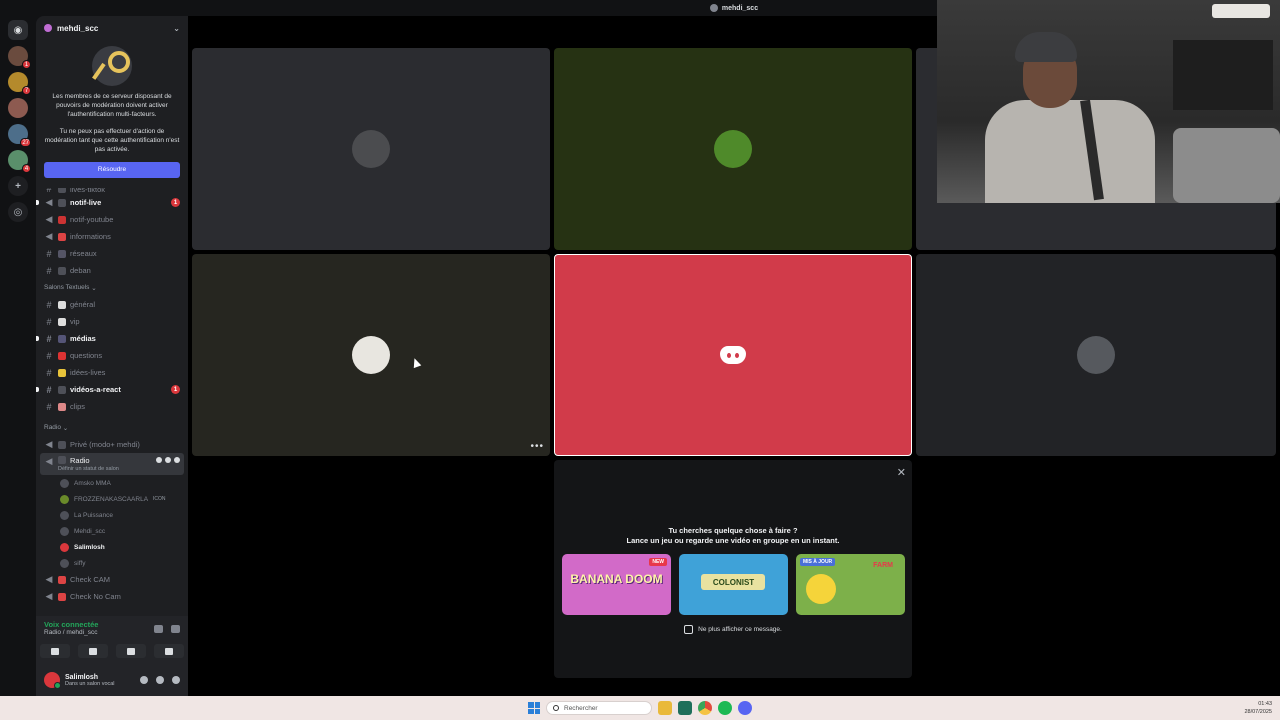 This screenshot has height=720, width=1280. Describe the element at coordinates (112, 483) in the screenshot. I see `voice-user: Amsko MMA` at that location.